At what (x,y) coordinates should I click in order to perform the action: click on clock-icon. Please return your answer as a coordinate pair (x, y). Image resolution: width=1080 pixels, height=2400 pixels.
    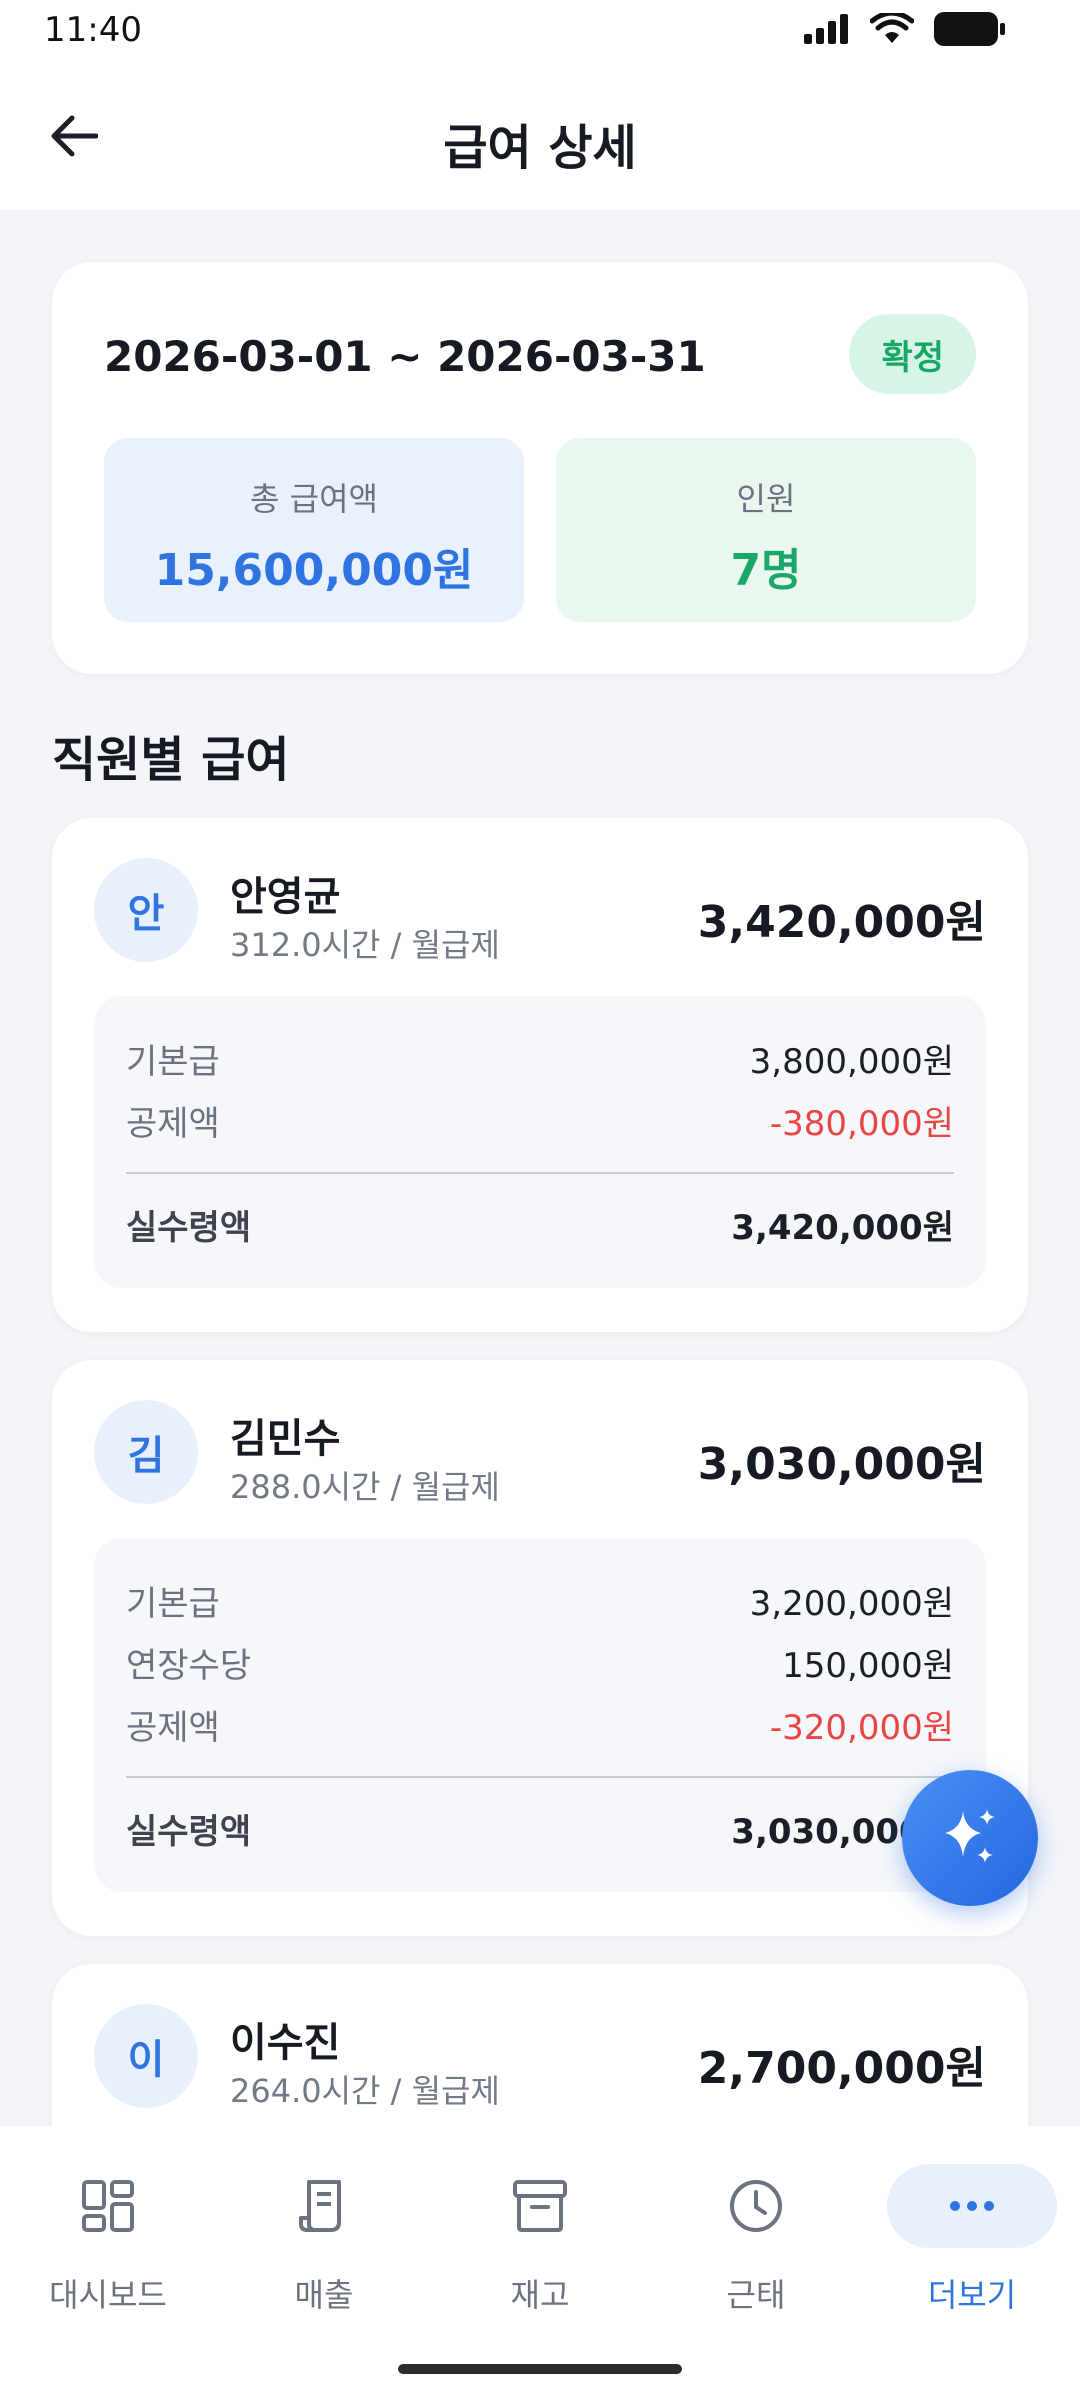
    Looking at the image, I should click on (756, 2206).